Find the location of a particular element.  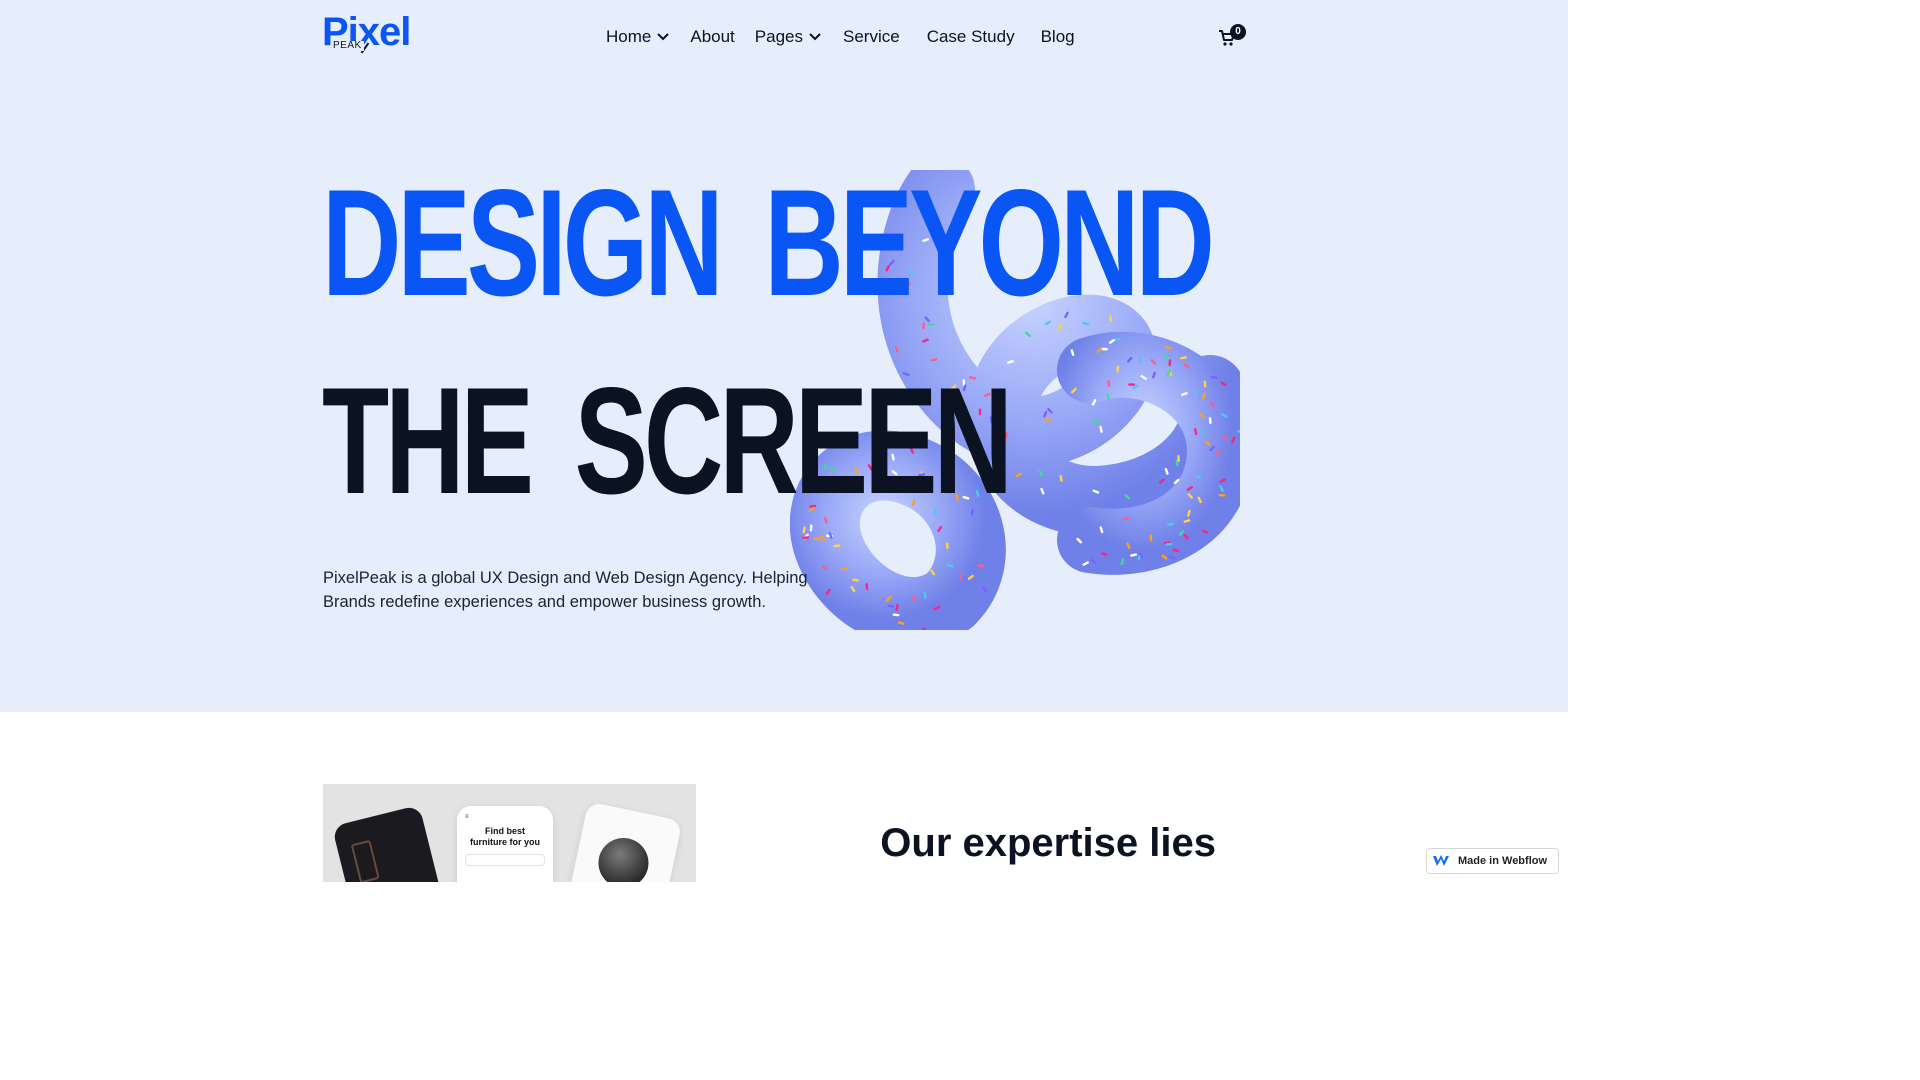

phone-mockup-chair is located at coordinates (623, 841).